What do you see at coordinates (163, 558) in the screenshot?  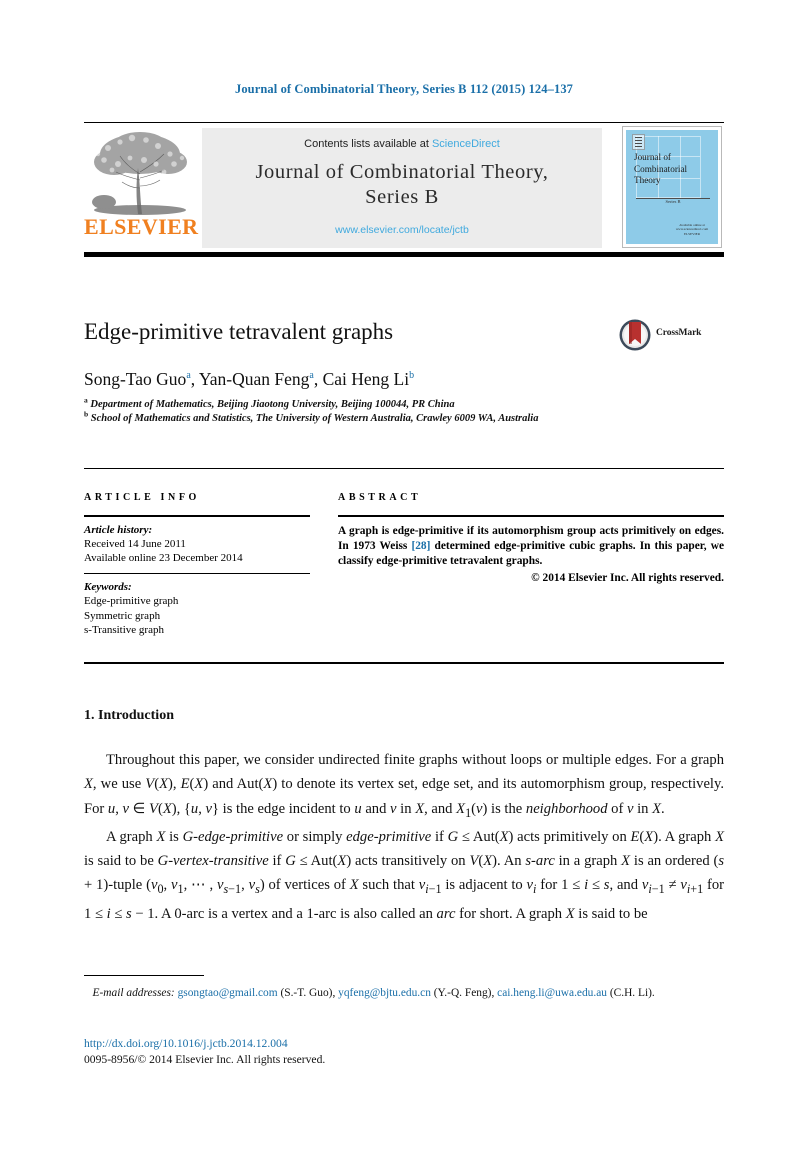 I see `article-history-online: Available online 23 December 2014` at bounding box center [163, 558].